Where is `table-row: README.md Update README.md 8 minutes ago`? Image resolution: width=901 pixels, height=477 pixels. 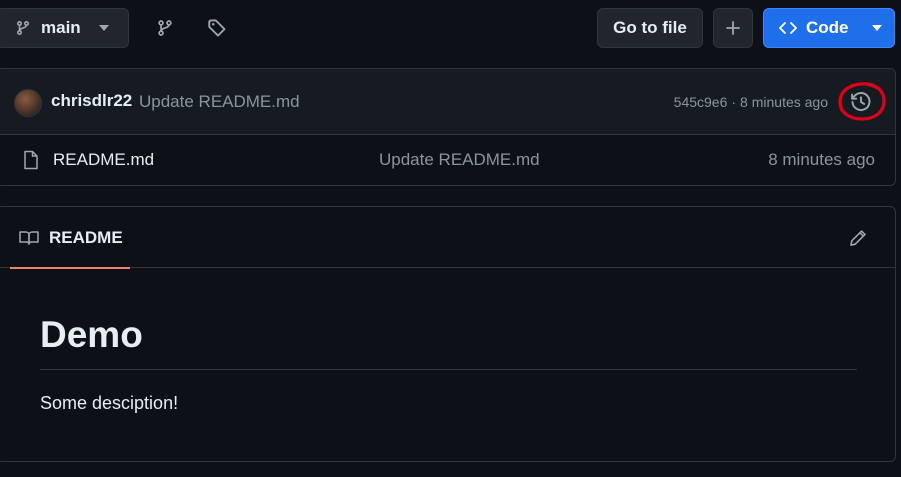
table-row: README.md Update README.md 8 minutes ago is located at coordinates (447, 160).